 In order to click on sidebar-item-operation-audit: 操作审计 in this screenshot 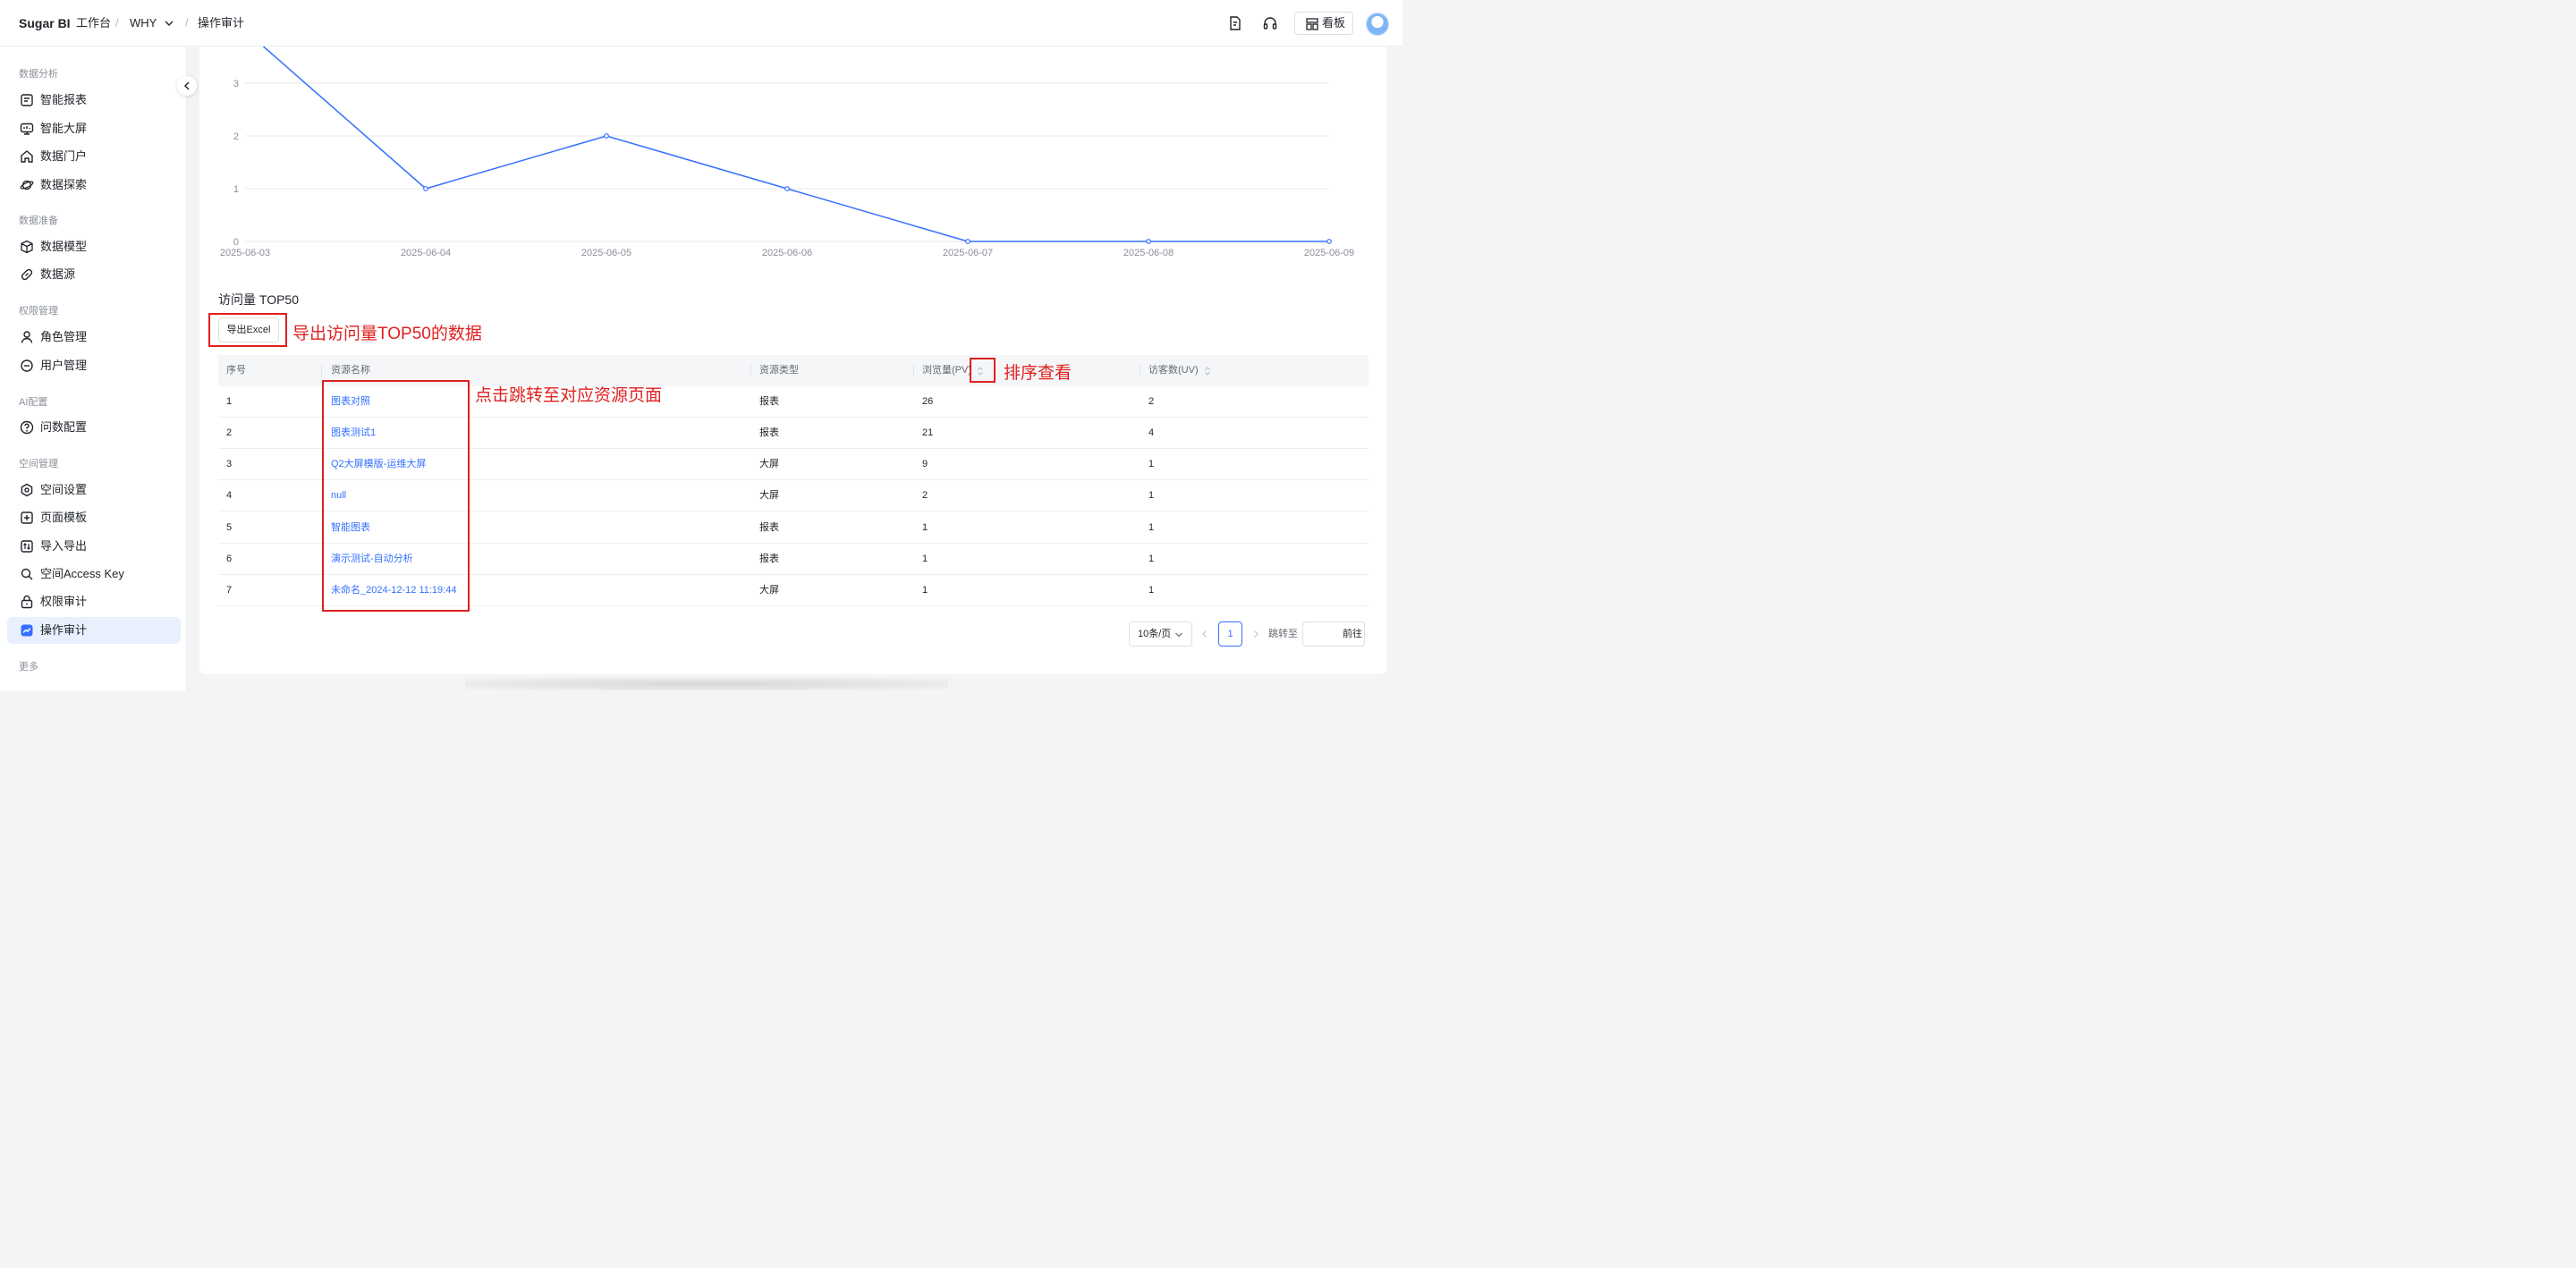, I will do `click(94, 630)`.